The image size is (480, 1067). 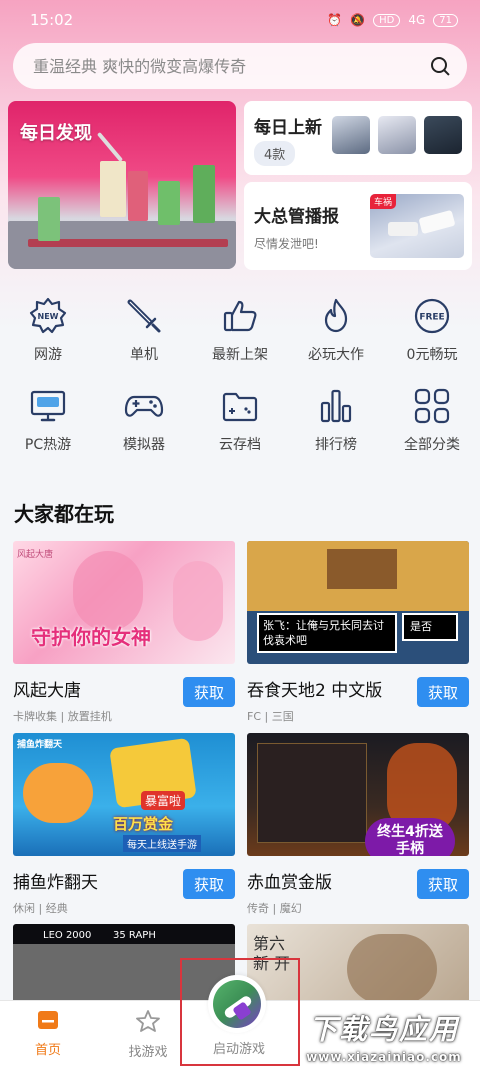 I want to click on category-must-play: 必玩大作, so click(x=336, y=330).